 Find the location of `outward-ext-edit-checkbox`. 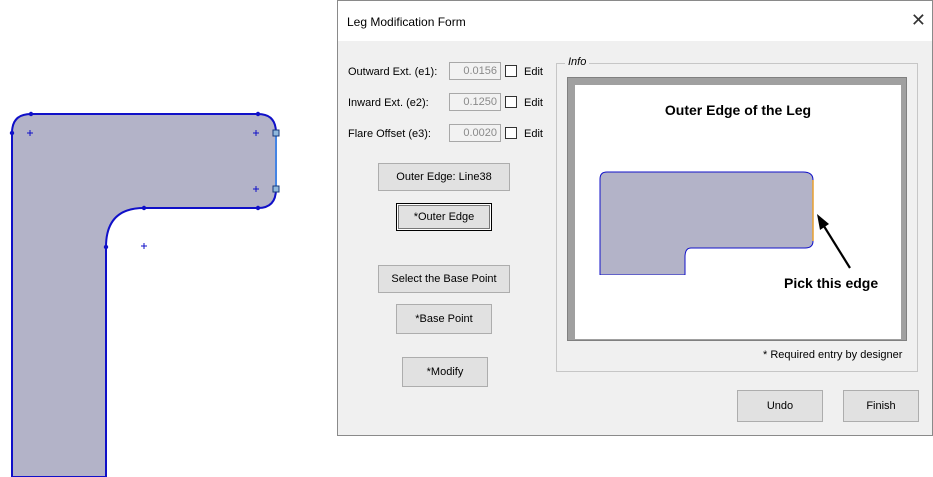

outward-ext-edit-checkbox is located at coordinates (511, 71).